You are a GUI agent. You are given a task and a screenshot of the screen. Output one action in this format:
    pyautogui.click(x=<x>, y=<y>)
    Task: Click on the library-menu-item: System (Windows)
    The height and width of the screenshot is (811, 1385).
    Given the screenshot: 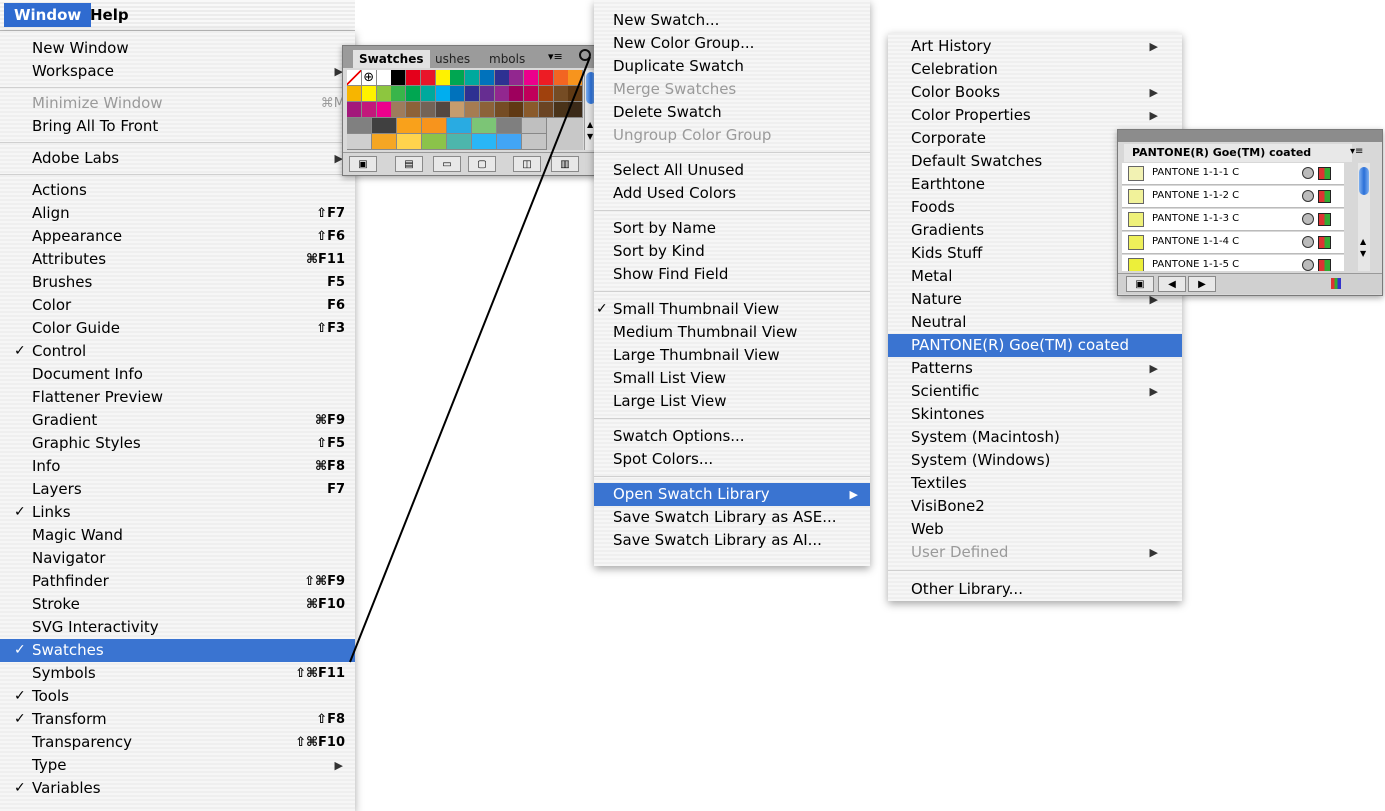 What is the action you would take?
    pyautogui.click(x=1035, y=460)
    